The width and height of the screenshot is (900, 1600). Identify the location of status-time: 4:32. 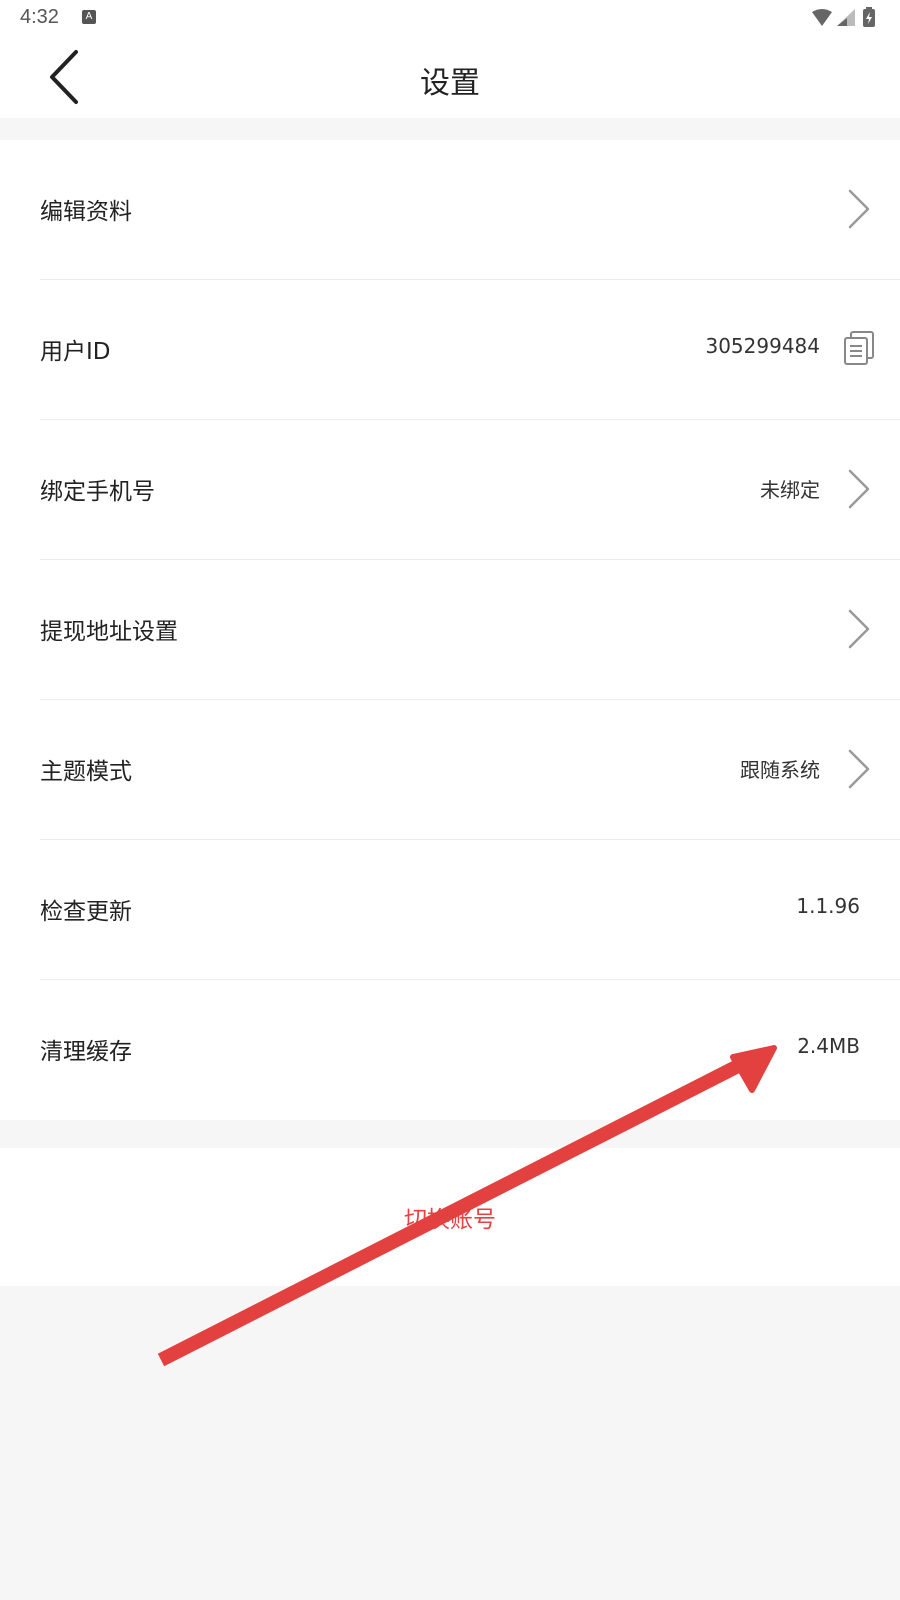
(39, 17).